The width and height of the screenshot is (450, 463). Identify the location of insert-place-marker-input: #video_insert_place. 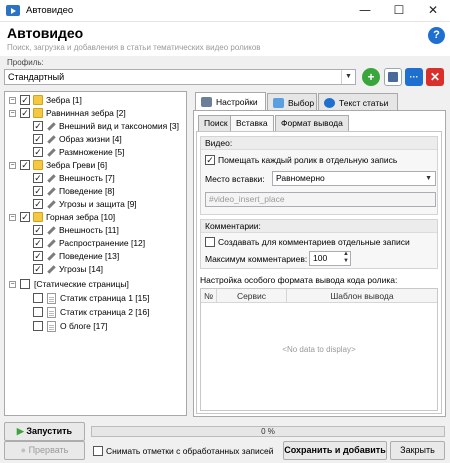
(320, 199).